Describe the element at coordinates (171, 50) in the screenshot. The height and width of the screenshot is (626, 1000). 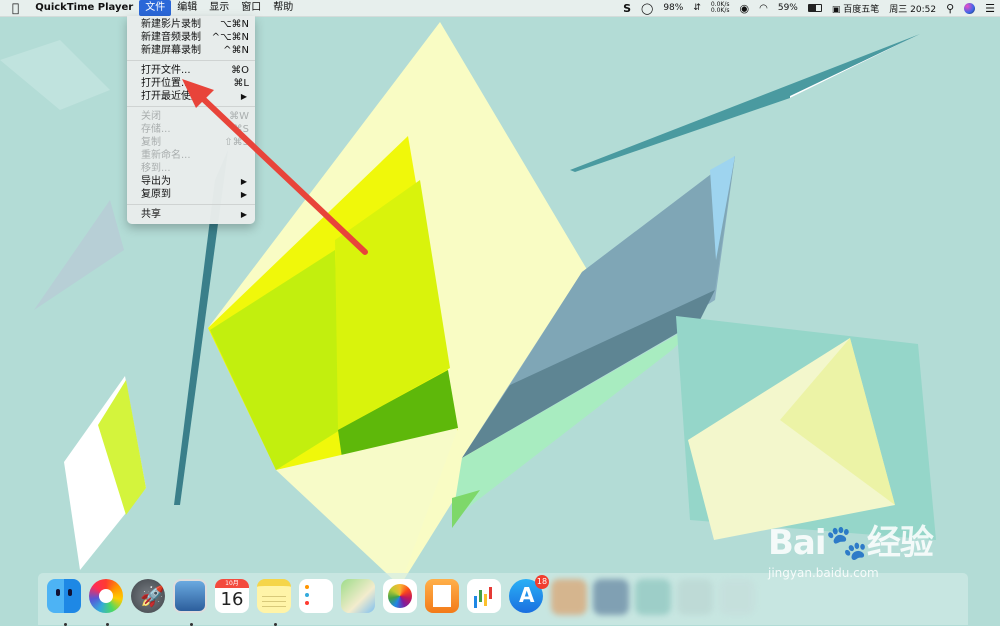
I see `label: 新建屏幕录制` at that location.